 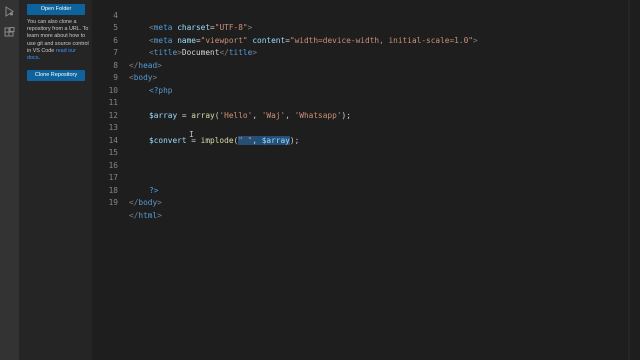 What do you see at coordinates (56, 75) in the screenshot?
I see `clone-repository-button: Clone Repository` at bounding box center [56, 75].